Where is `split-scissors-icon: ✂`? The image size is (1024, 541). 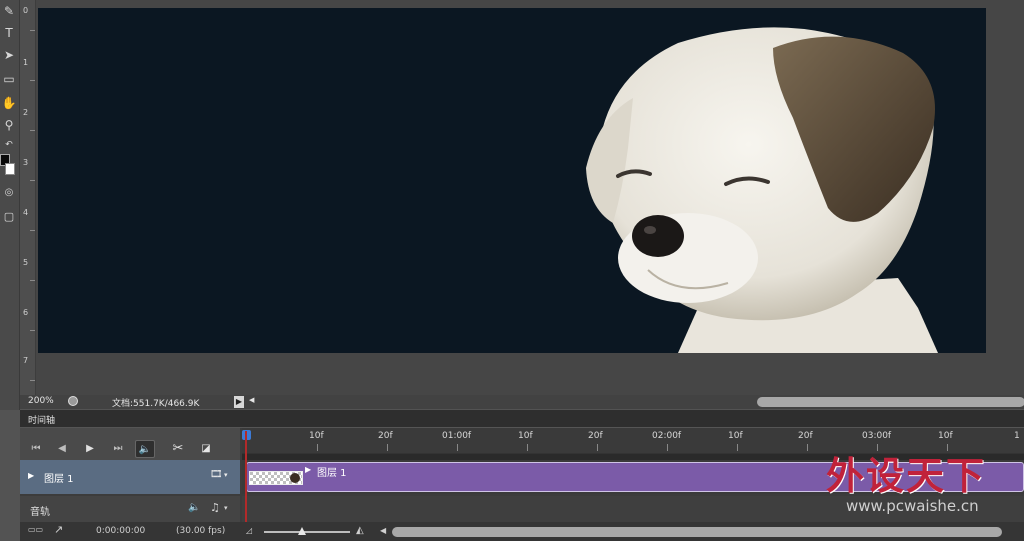 split-scissors-icon: ✂ is located at coordinates (178, 449).